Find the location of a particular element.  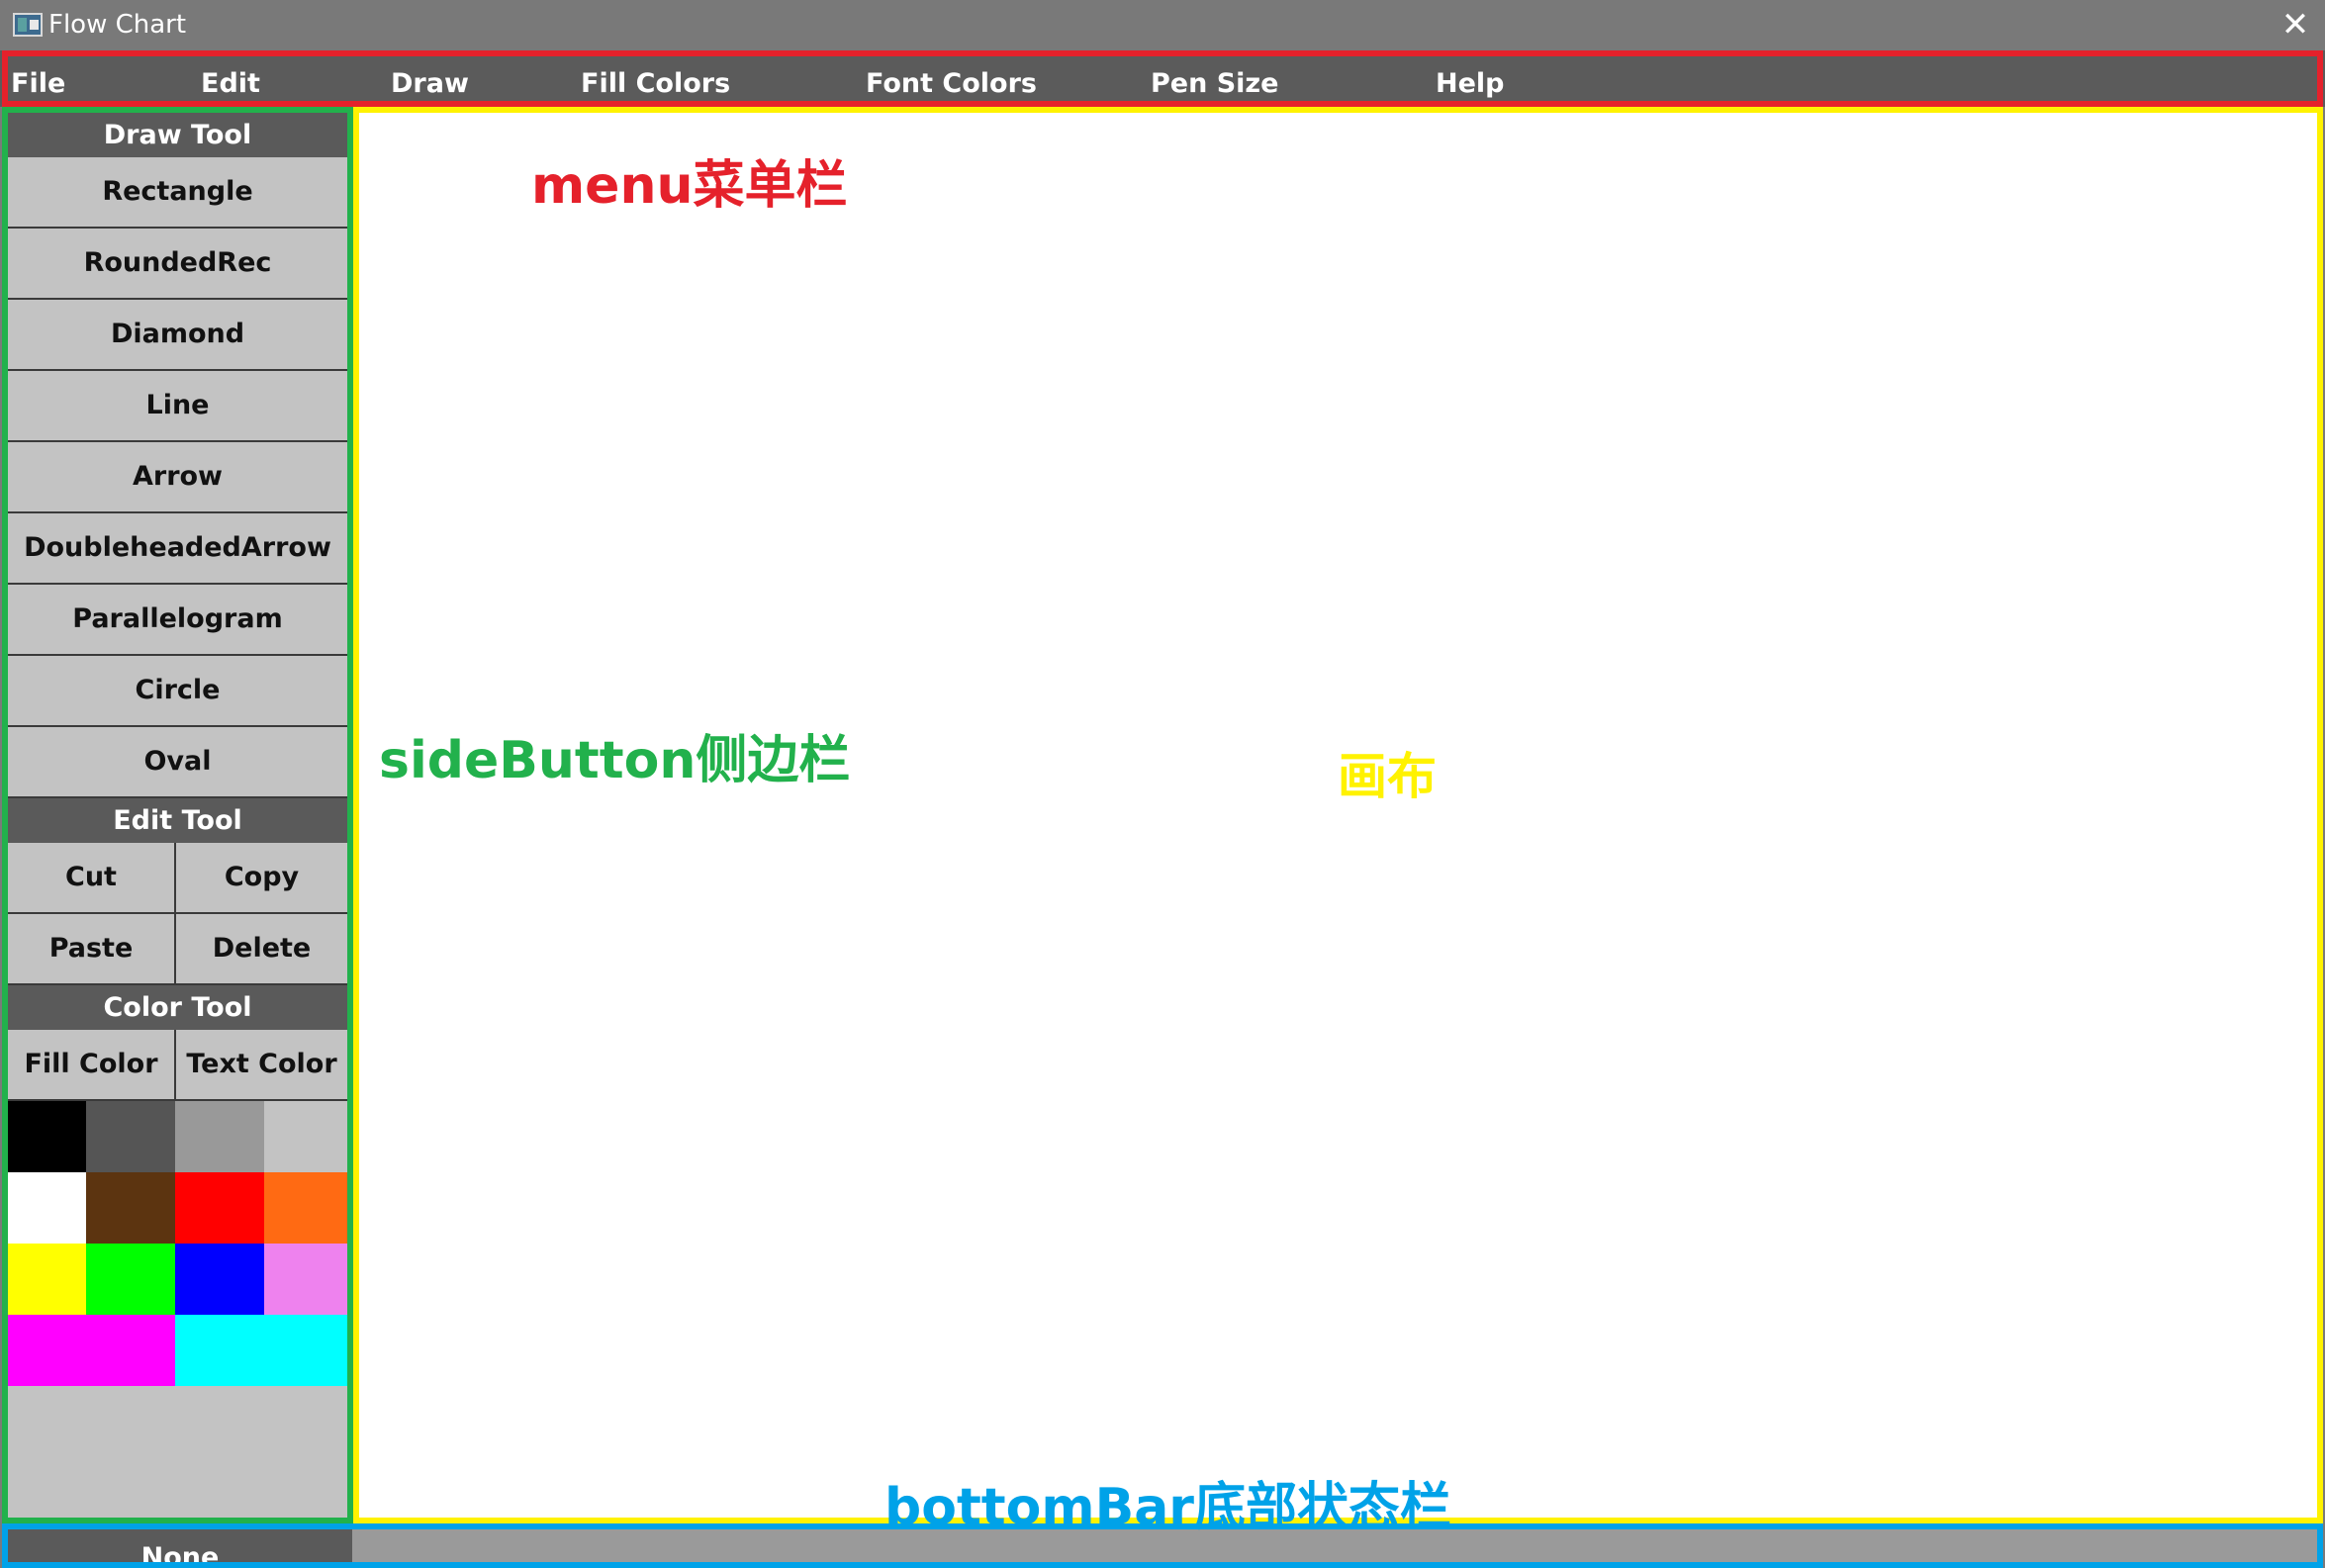

sidebar-annotation: sideButton侧边栏 is located at coordinates (615, 760).